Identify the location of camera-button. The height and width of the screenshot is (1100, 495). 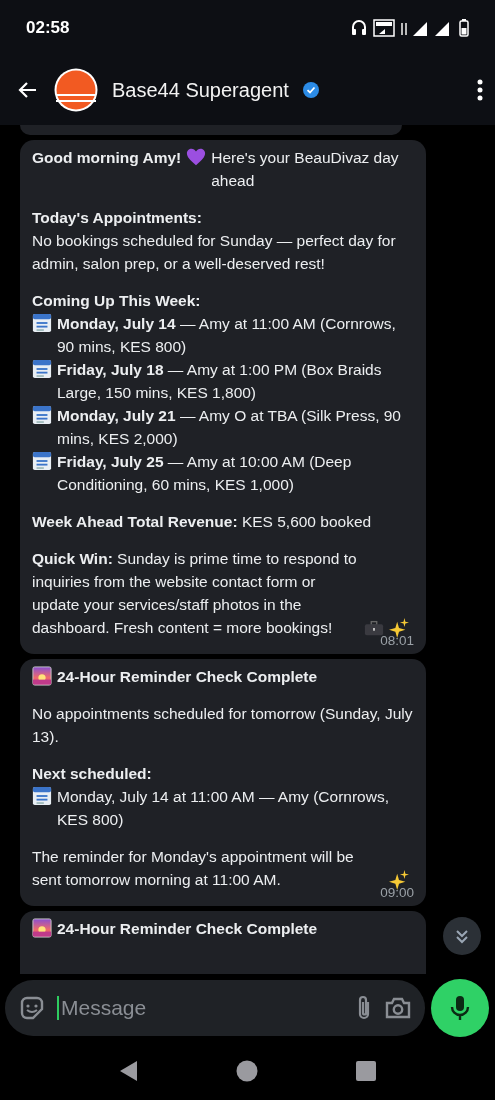
(398, 1008).